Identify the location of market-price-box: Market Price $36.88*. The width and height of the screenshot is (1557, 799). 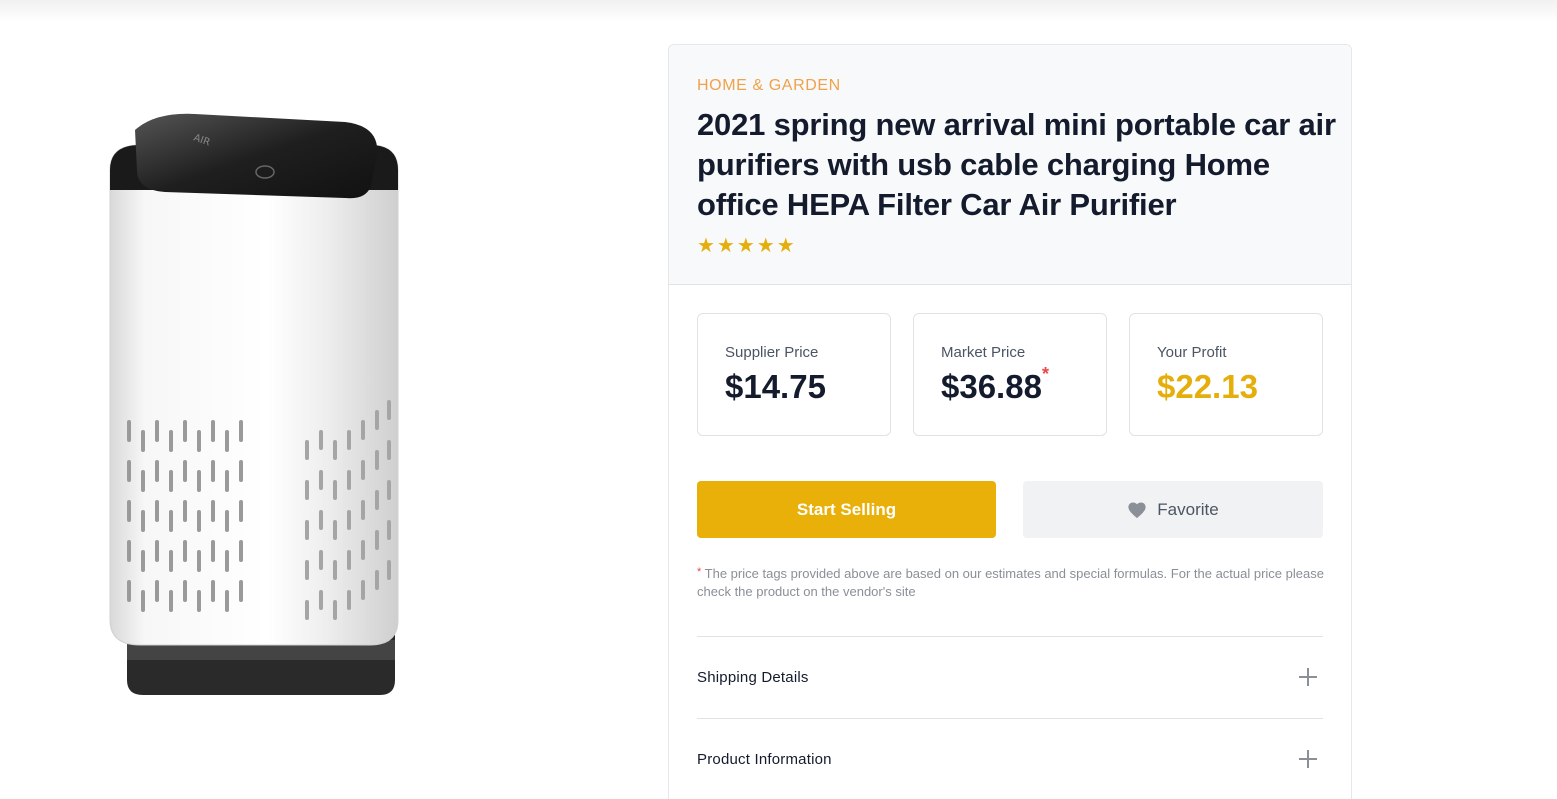
(1010, 374).